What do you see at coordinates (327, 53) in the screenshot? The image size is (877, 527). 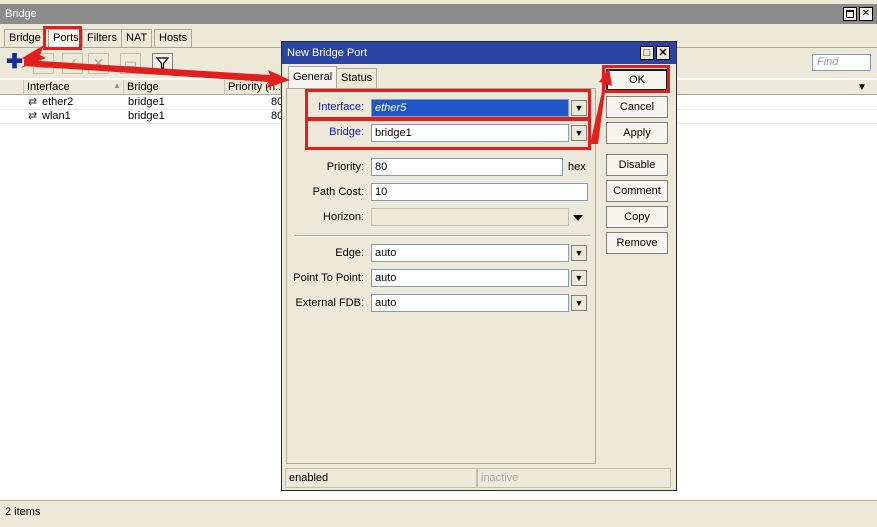 I see `dialog-title: New Bridge Port` at bounding box center [327, 53].